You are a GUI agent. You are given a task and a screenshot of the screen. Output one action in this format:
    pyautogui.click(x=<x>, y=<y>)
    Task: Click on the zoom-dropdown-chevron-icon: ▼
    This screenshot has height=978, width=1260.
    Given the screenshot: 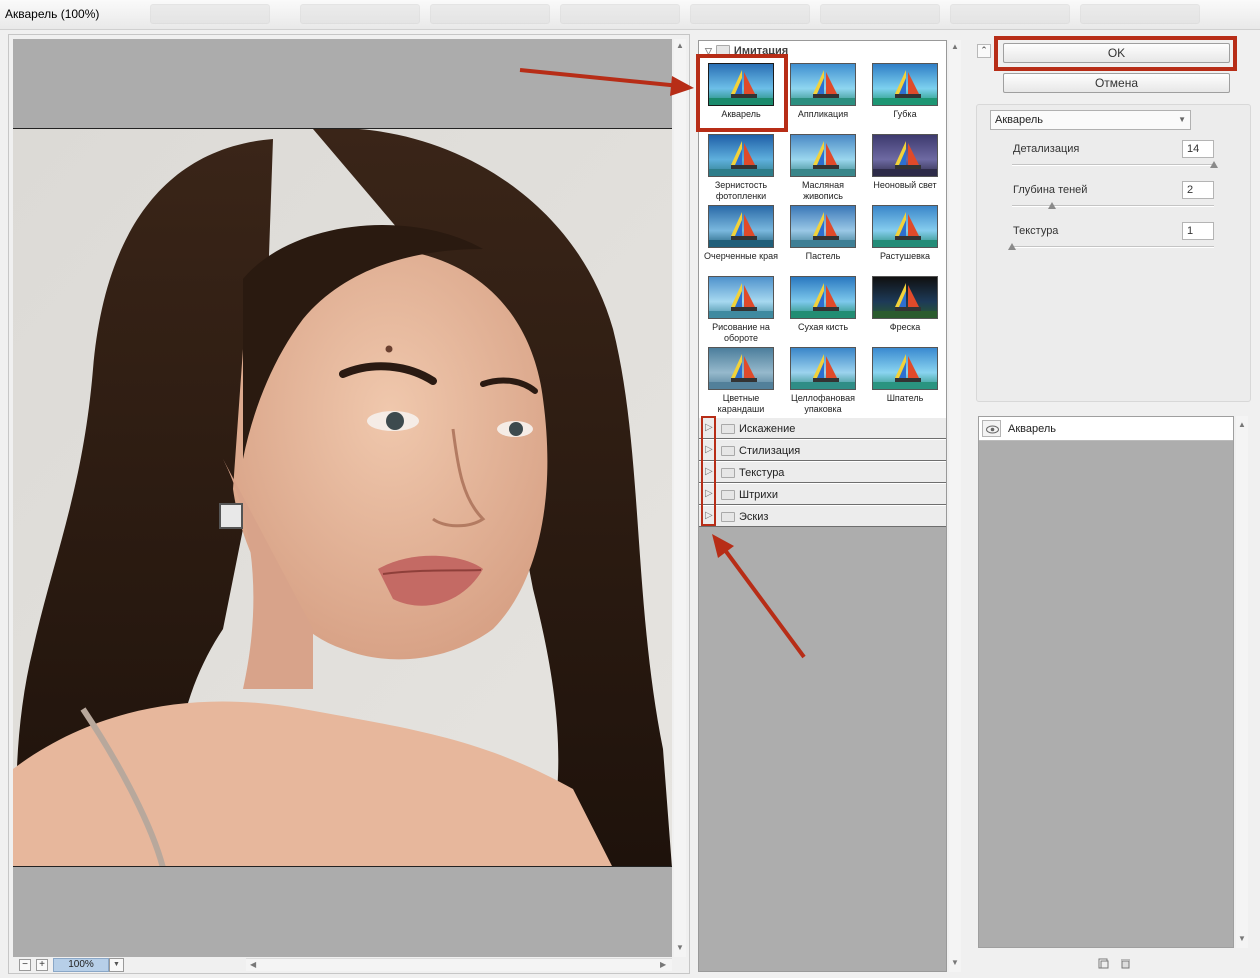 What is the action you would take?
    pyautogui.click(x=116, y=965)
    